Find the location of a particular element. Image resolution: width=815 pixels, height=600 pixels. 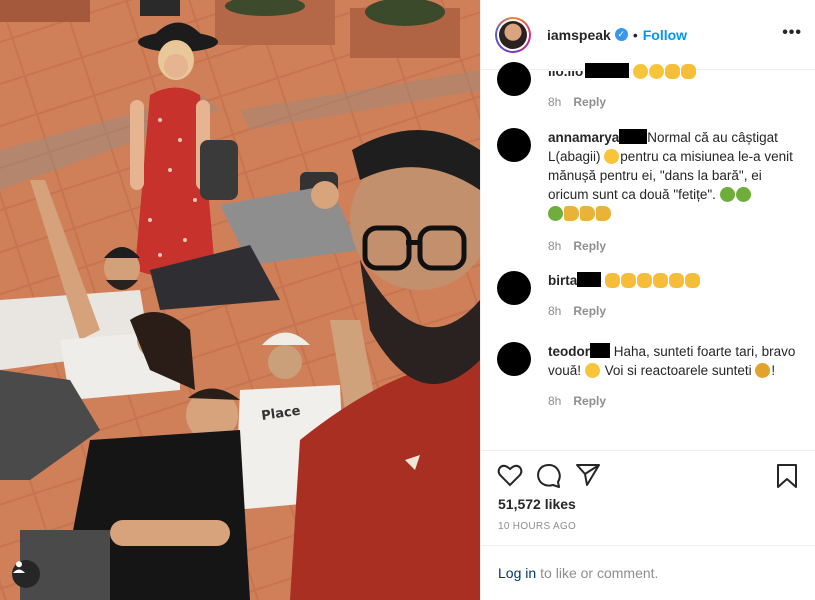

medal-emoji is located at coordinates (763, 370).